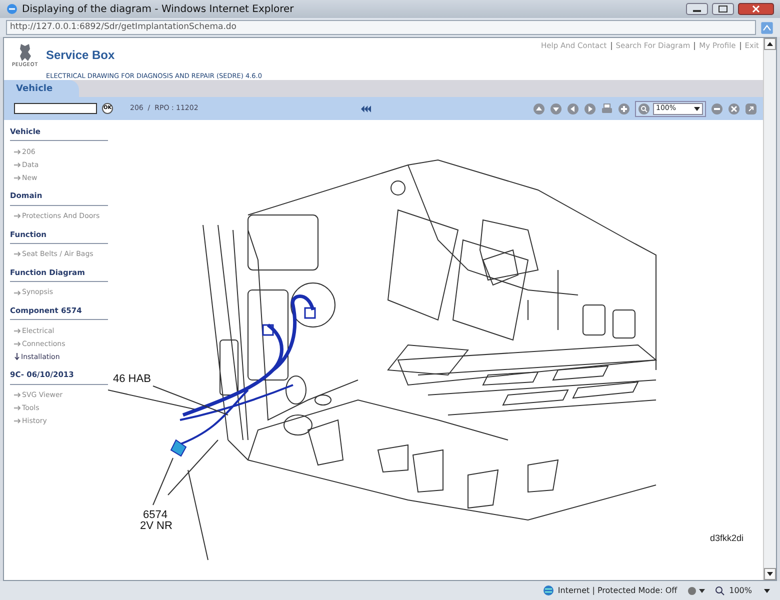 This screenshot has width=780, height=600. What do you see at coordinates (624, 108) in the screenshot?
I see `zoom-in-icon` at bounding box center [624, 108].